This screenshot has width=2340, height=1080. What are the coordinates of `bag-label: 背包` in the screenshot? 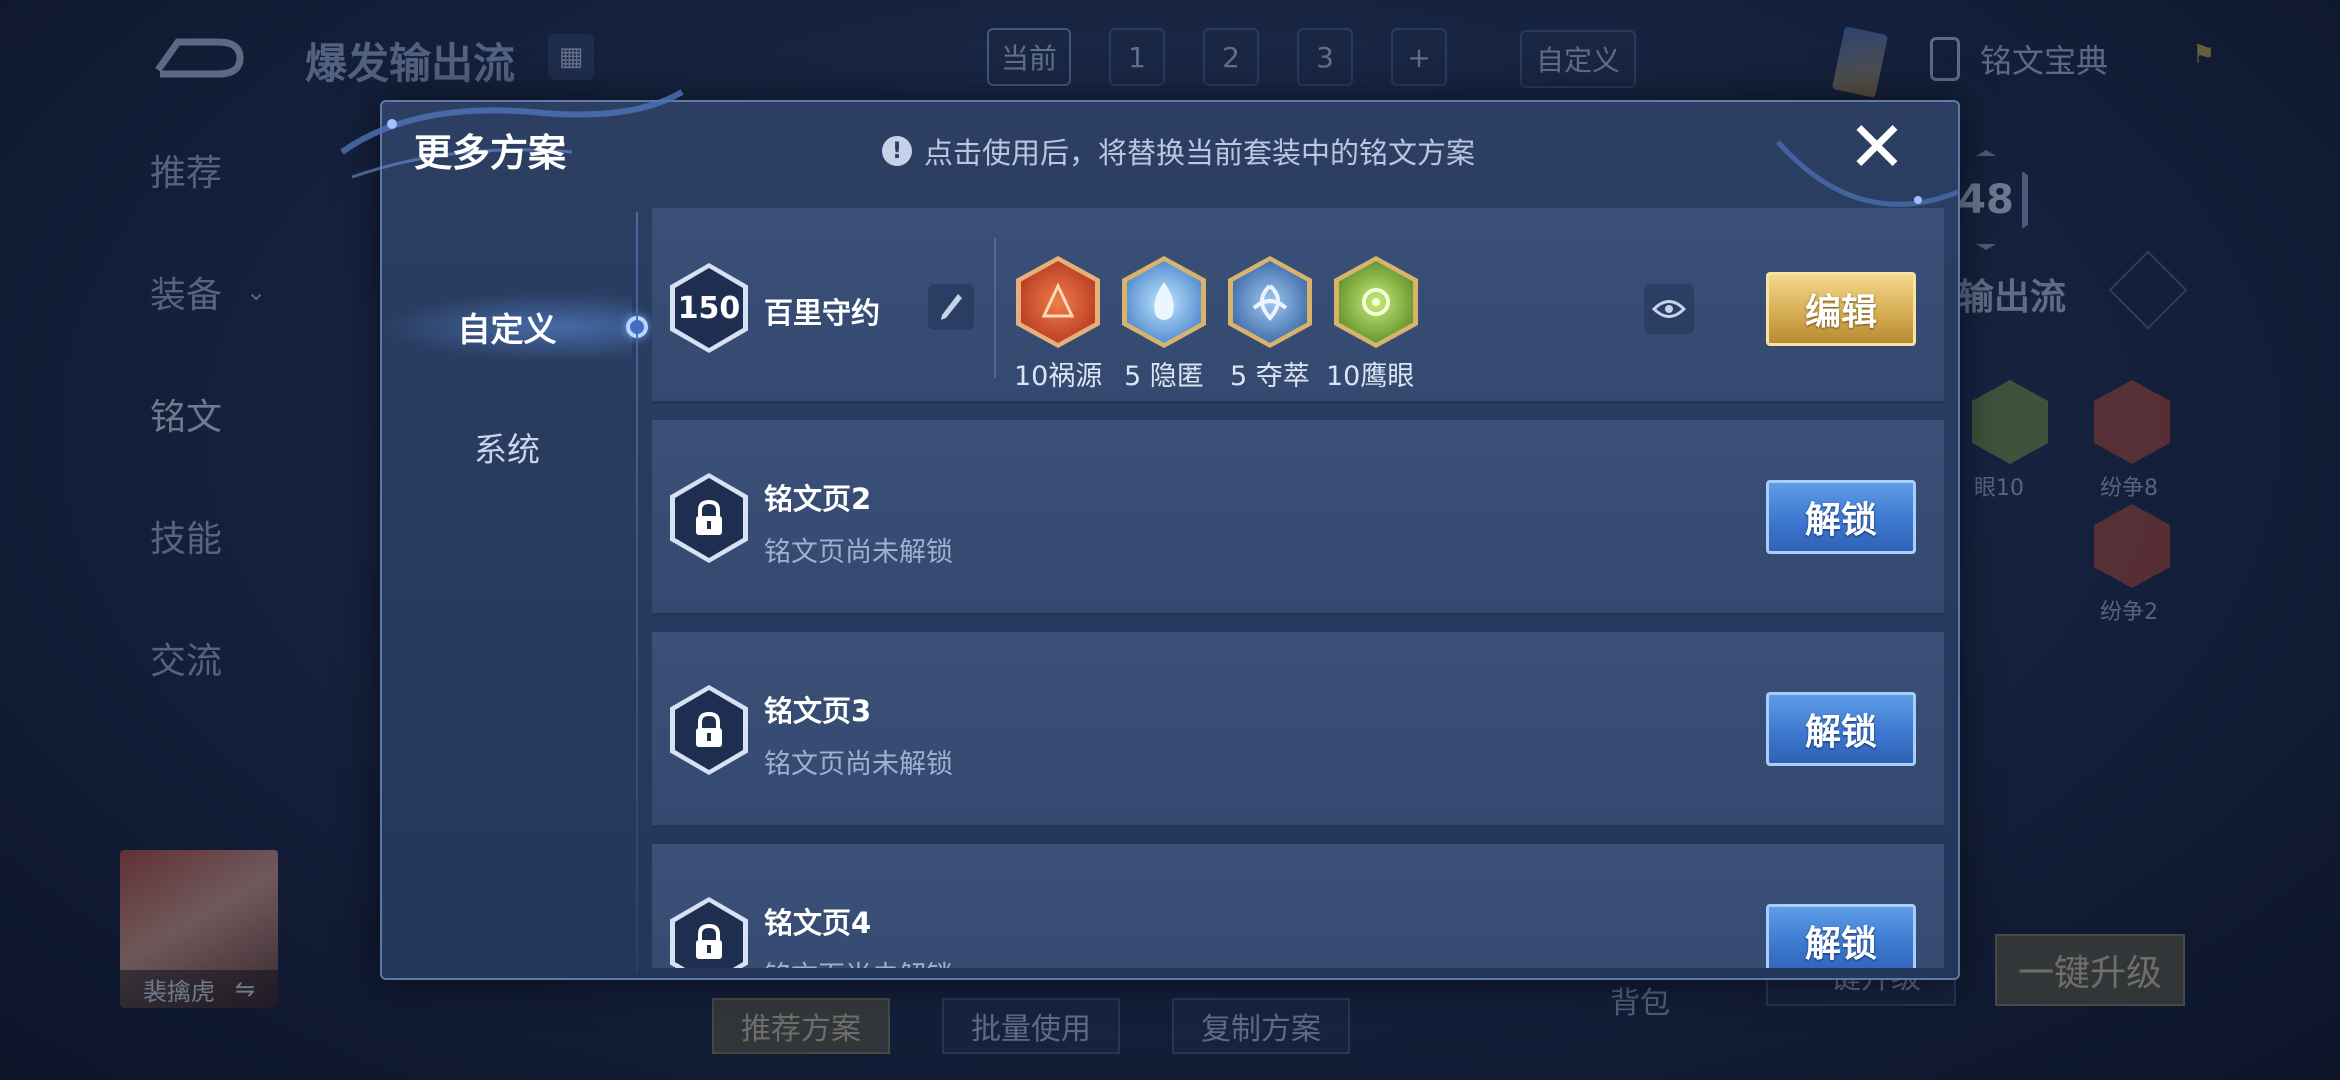 It's located at (1640, 1000).